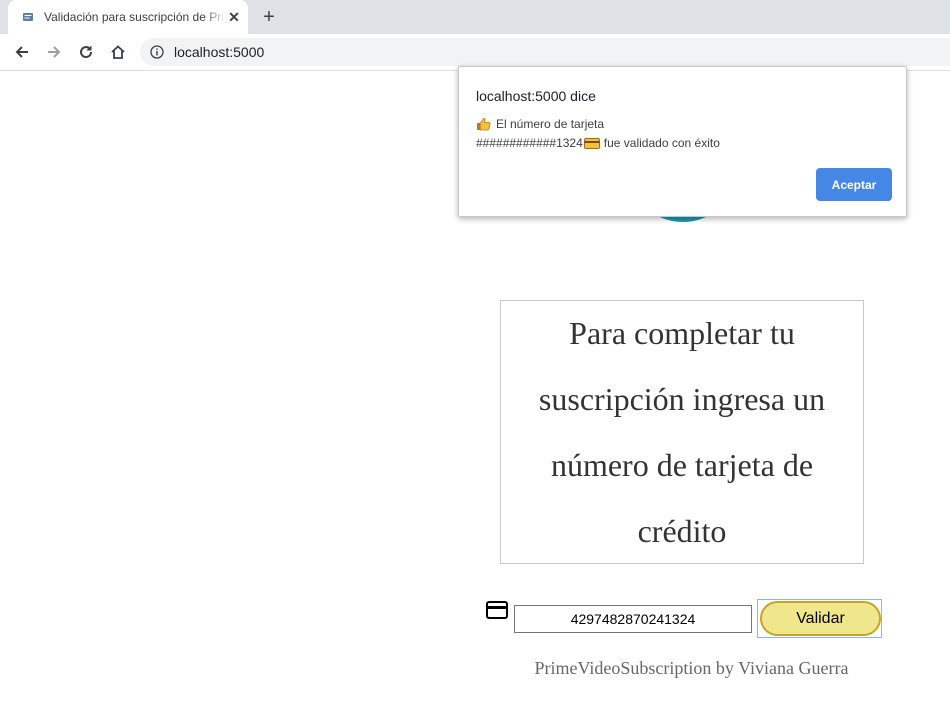  I want to click on alert-line2-text: fue validado con éxito, so click(661, 143).